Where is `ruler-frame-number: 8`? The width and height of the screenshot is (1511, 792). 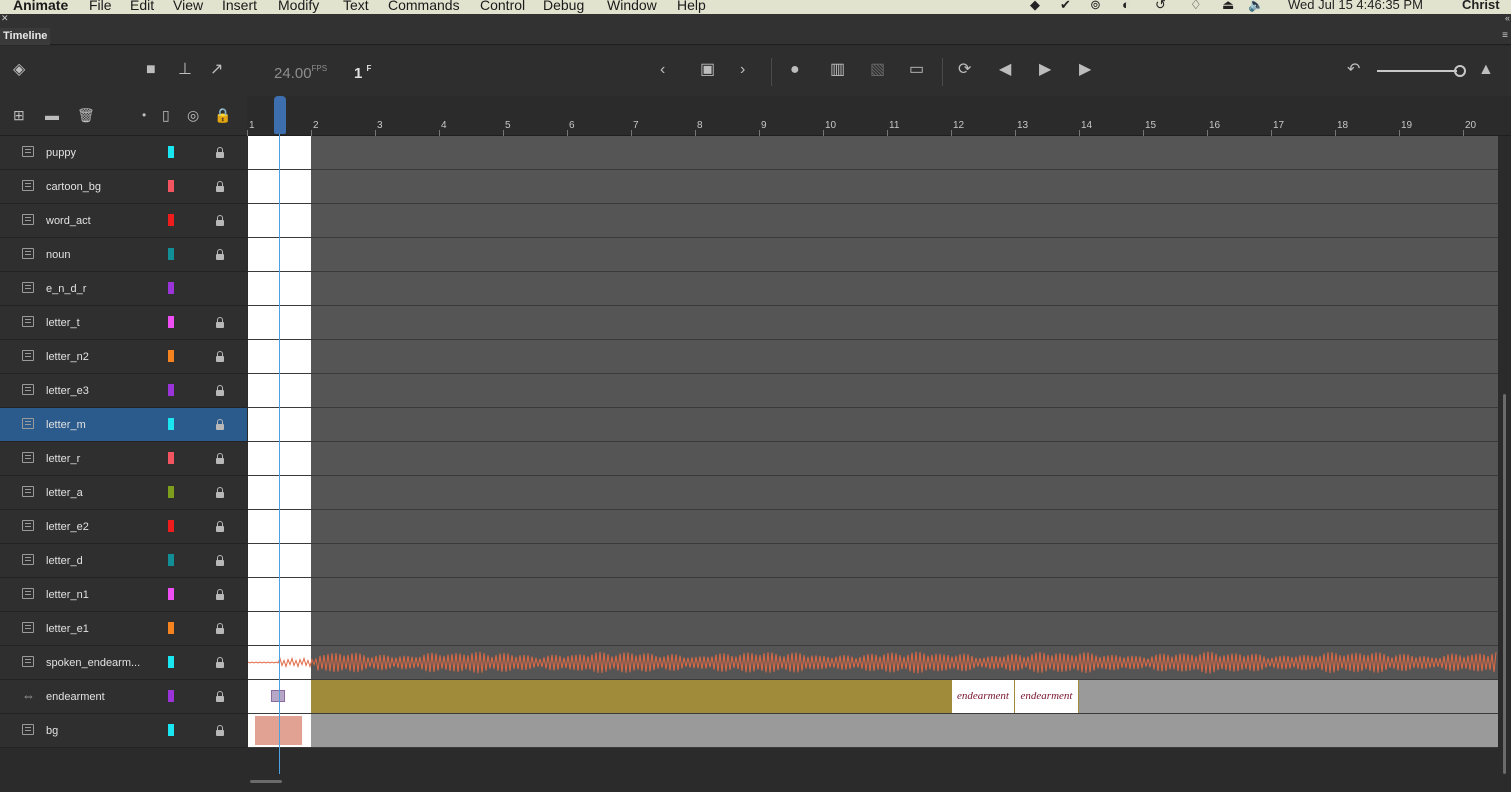
ruler-frame-number: 8 is located at coordinates (700, 125).